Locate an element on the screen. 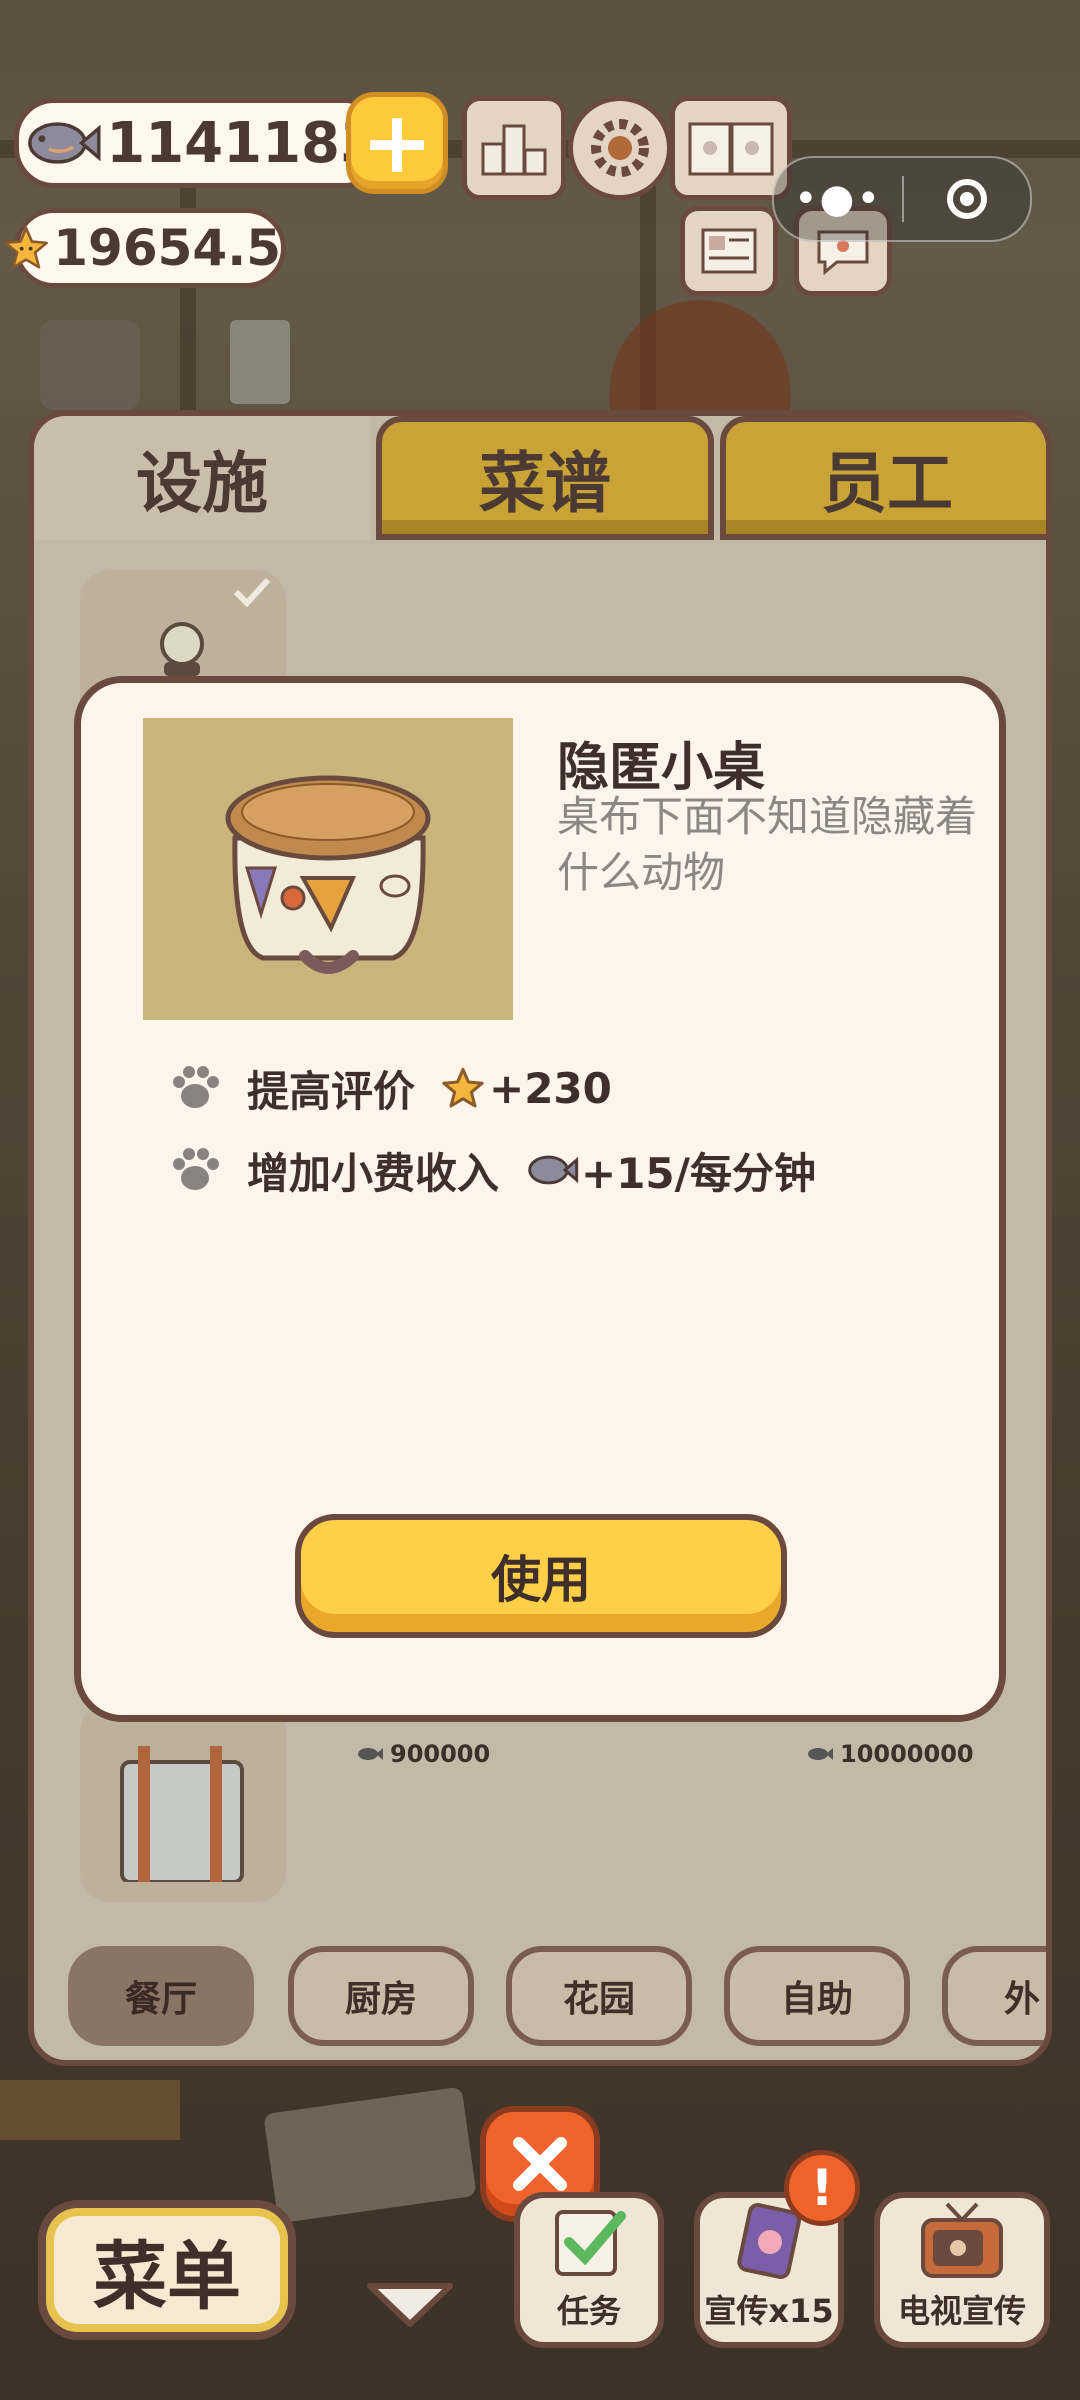  category-garden: 花园 is located at coordinates (599, 1996).